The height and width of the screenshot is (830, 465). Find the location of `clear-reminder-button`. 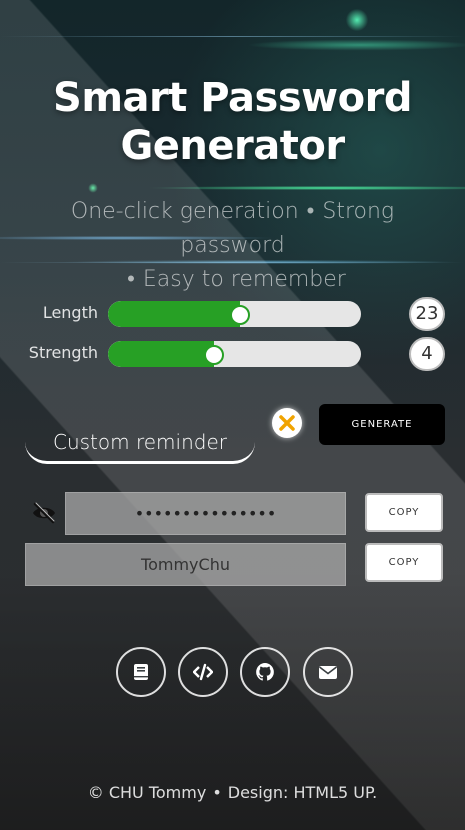

clear-reminder-button is located at coordinates (287, 423).